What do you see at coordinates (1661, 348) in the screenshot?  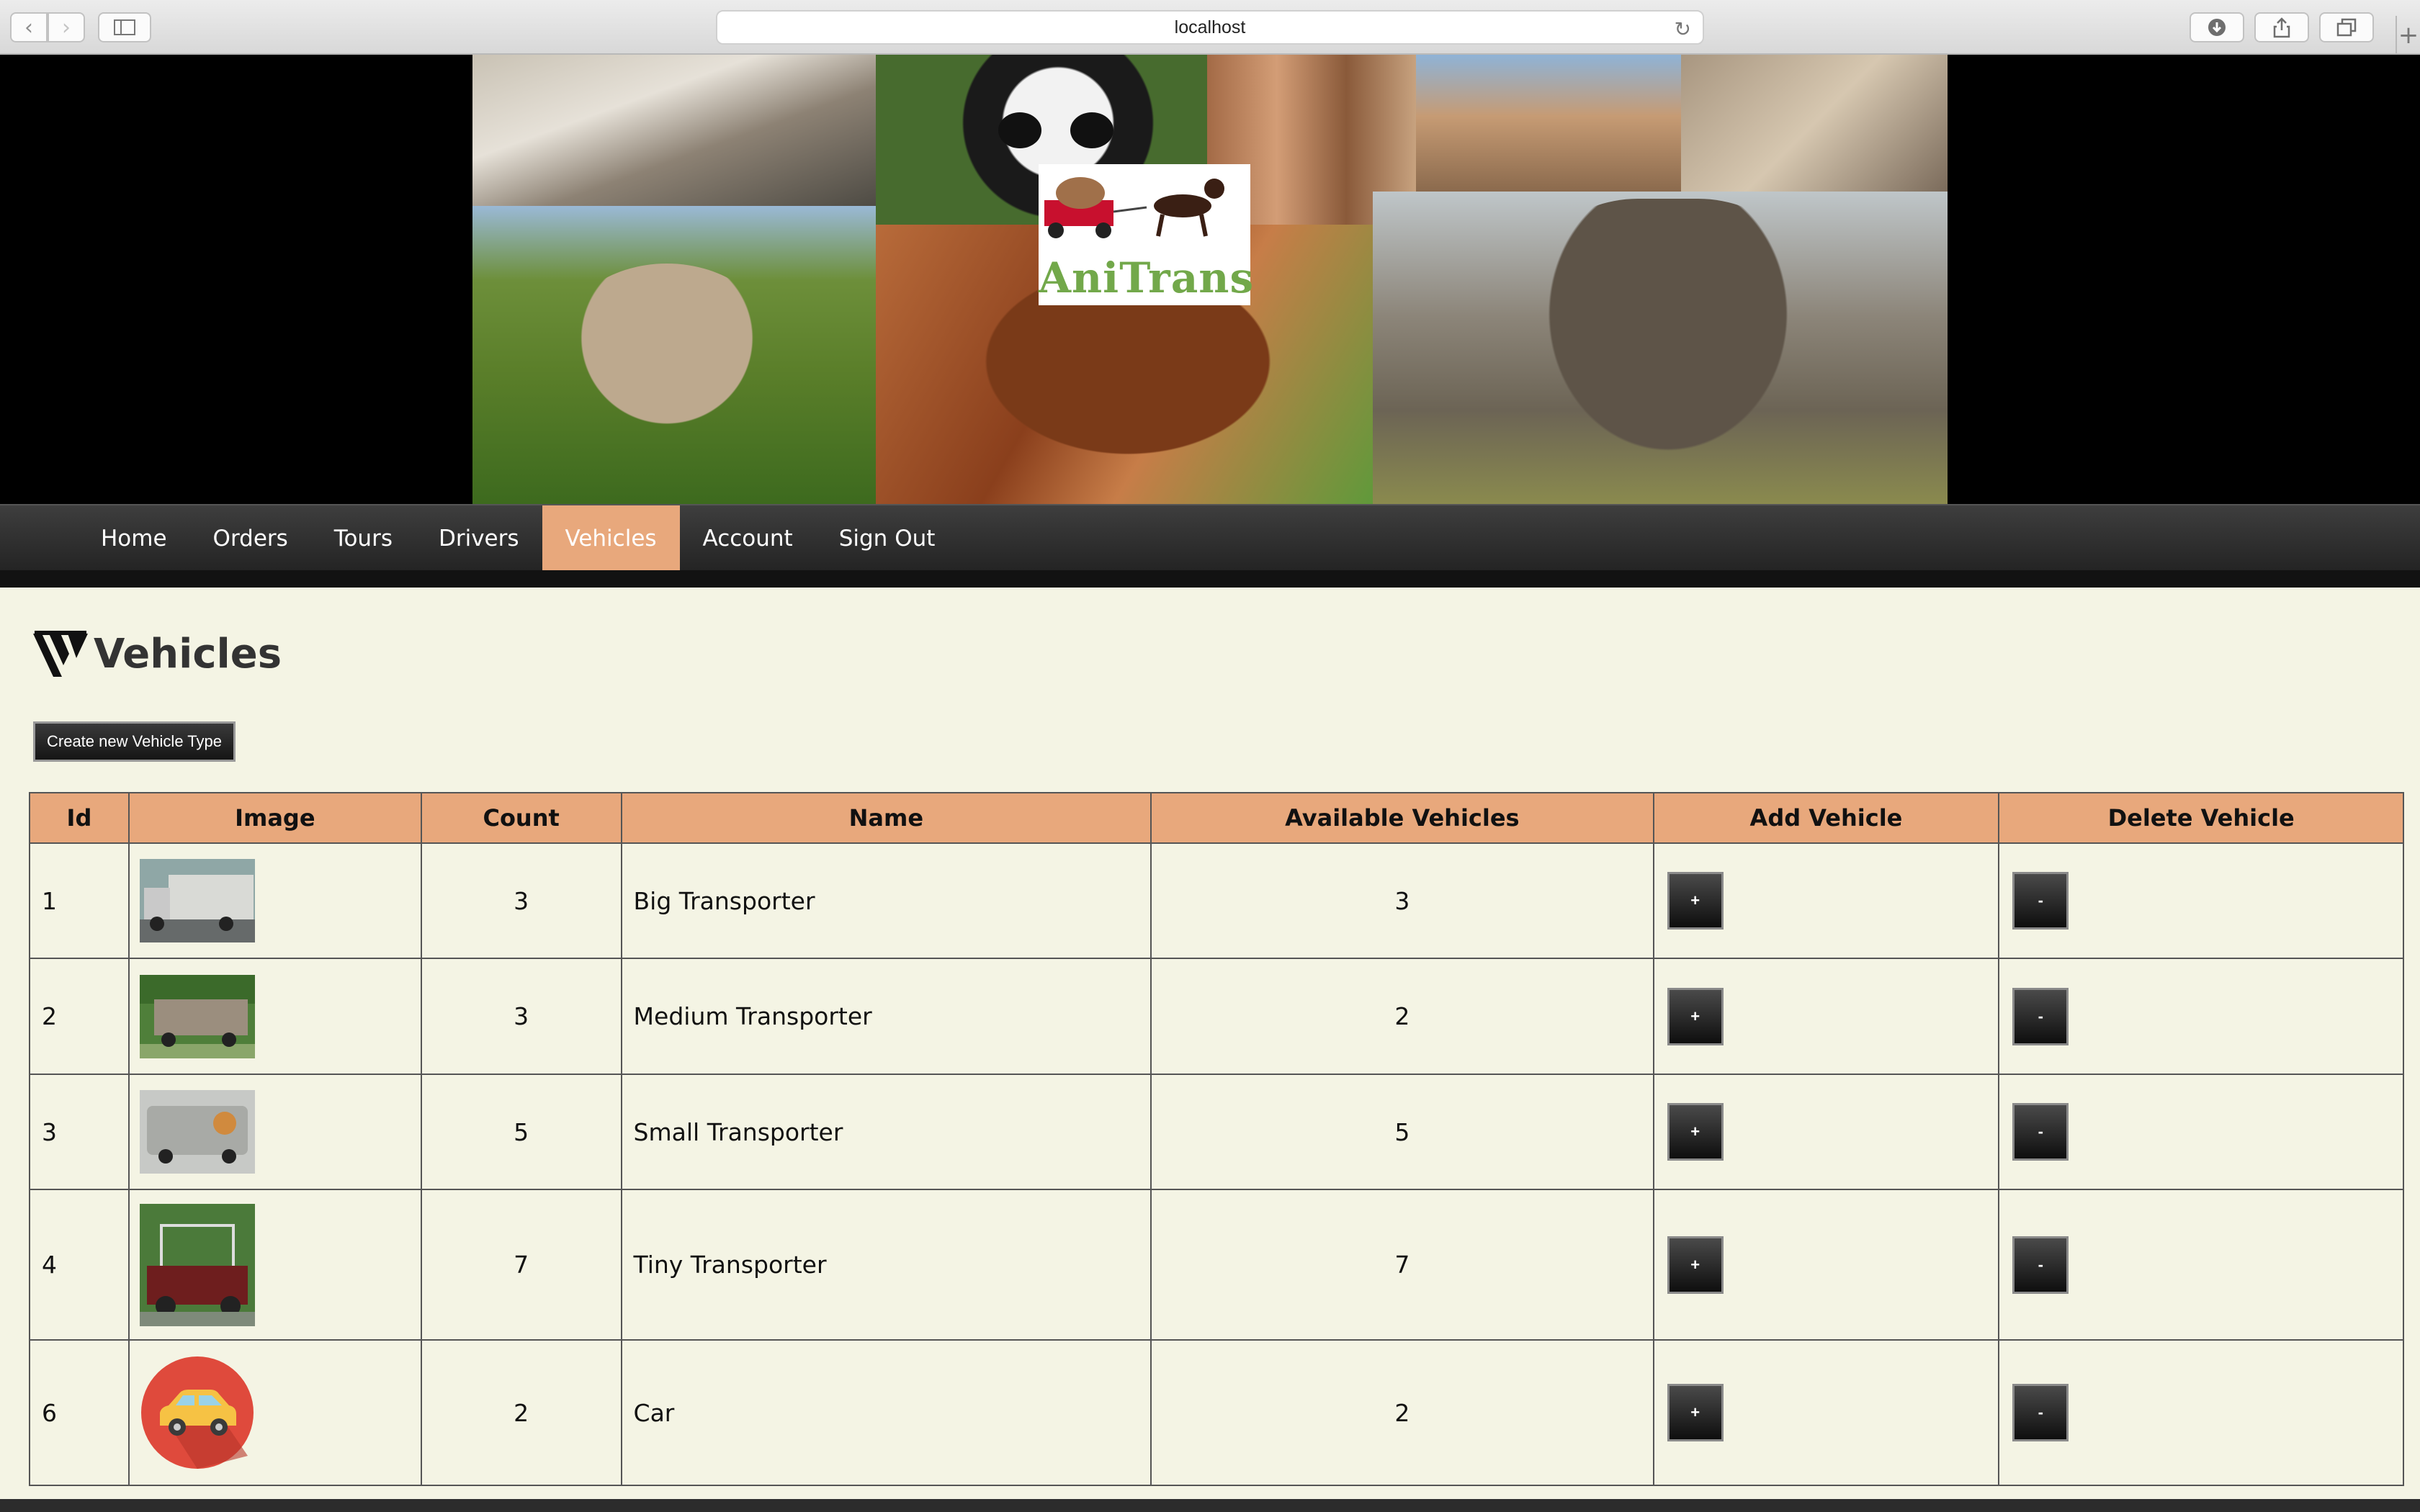 I see `elephant-photo` at bounding box center [1661, 348].